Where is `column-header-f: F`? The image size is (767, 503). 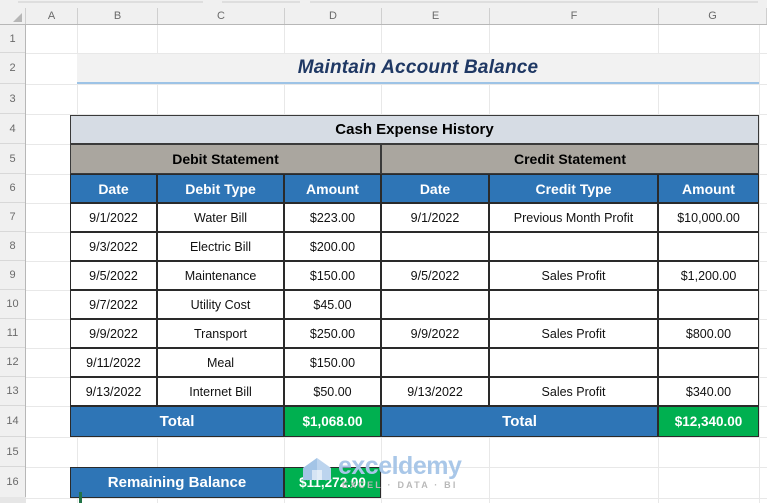 column-header-f: F is located at coordinates (574, 16).